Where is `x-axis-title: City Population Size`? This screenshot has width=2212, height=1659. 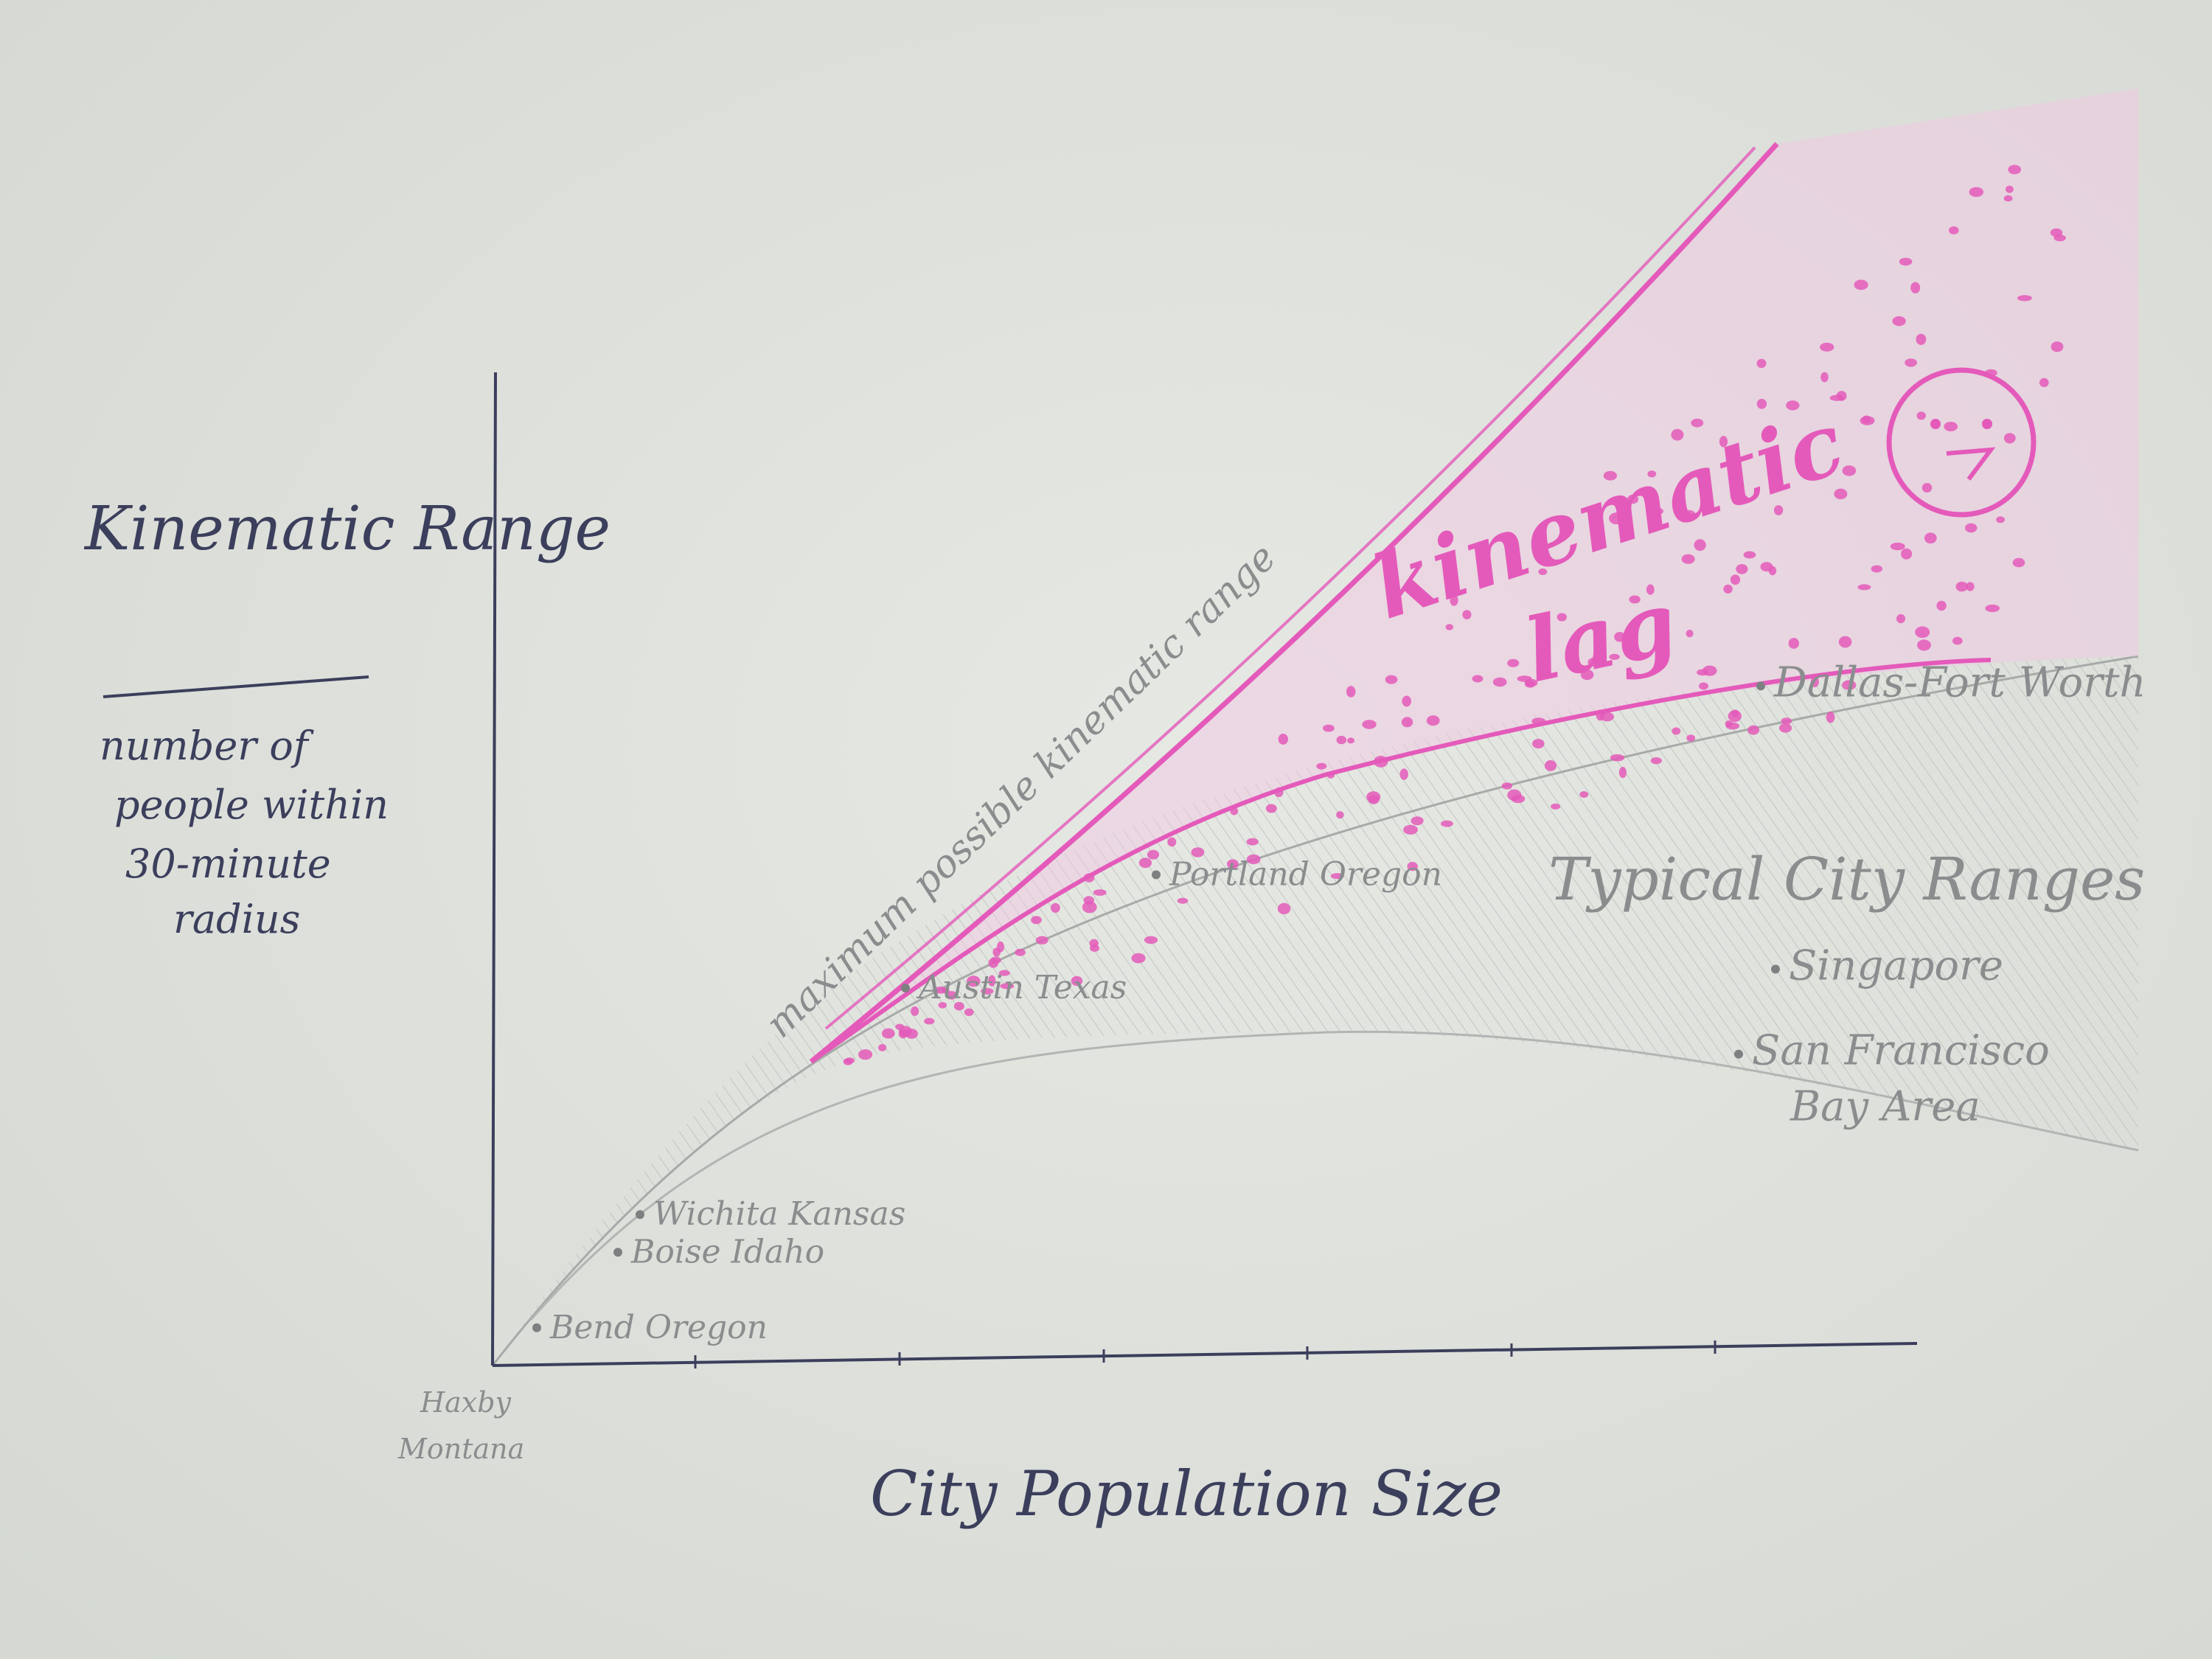
x-axis-title: City Population Size is located at coordinates (1186, 1494).